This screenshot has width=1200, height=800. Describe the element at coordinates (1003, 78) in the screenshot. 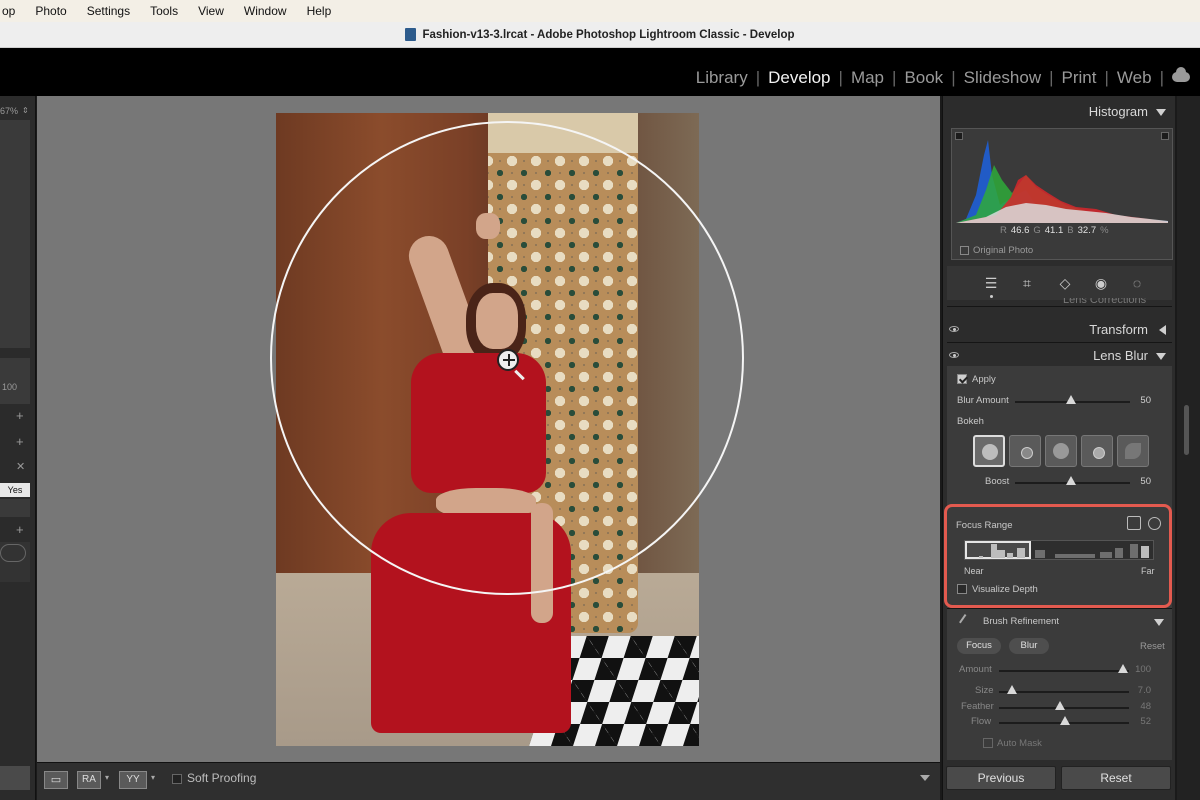

I see `module-slideshow: Slideshow` at that location.